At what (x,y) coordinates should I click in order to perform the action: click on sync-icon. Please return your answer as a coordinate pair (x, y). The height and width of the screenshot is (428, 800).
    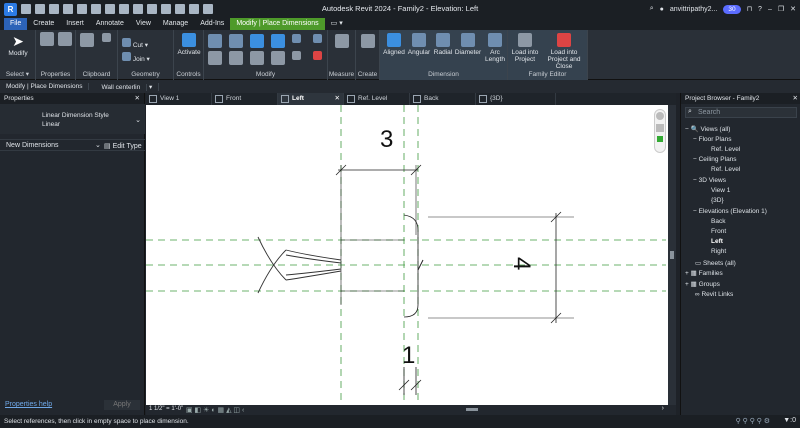
    Looking at the image, I should click on (54, 9).